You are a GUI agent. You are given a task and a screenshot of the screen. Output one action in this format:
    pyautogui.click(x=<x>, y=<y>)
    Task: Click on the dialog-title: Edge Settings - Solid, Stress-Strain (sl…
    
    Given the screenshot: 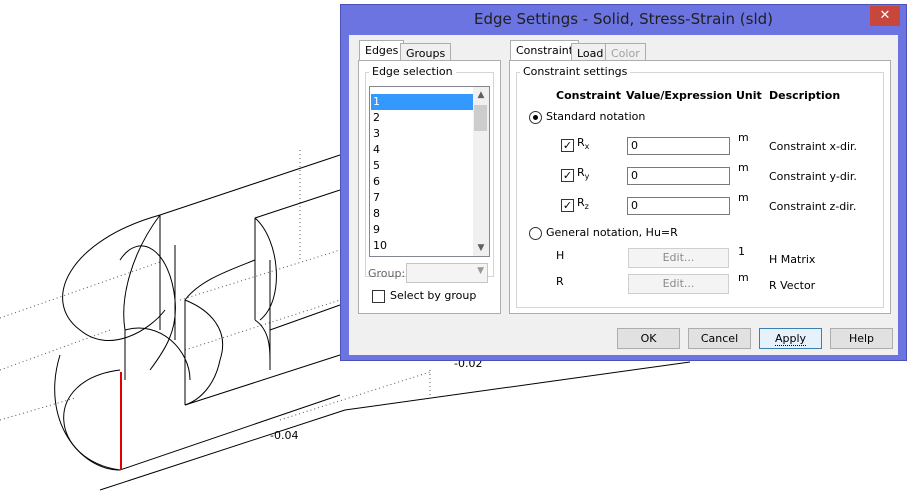 What is the action you would take?
    pyautogui.click(x=623, y=19)
    